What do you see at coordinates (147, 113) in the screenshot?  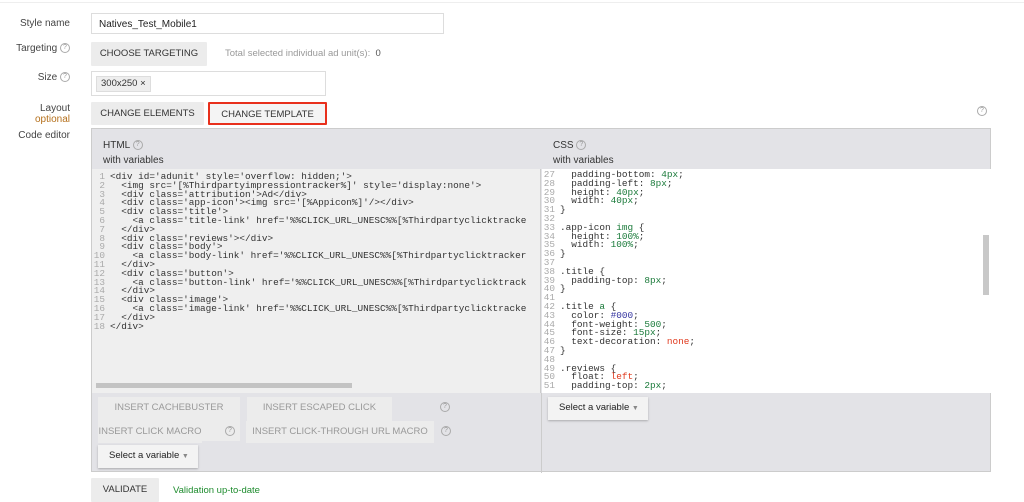 I see `change-elements-button: CHANGE ELEMENTS` at bounding box center [147, 113].